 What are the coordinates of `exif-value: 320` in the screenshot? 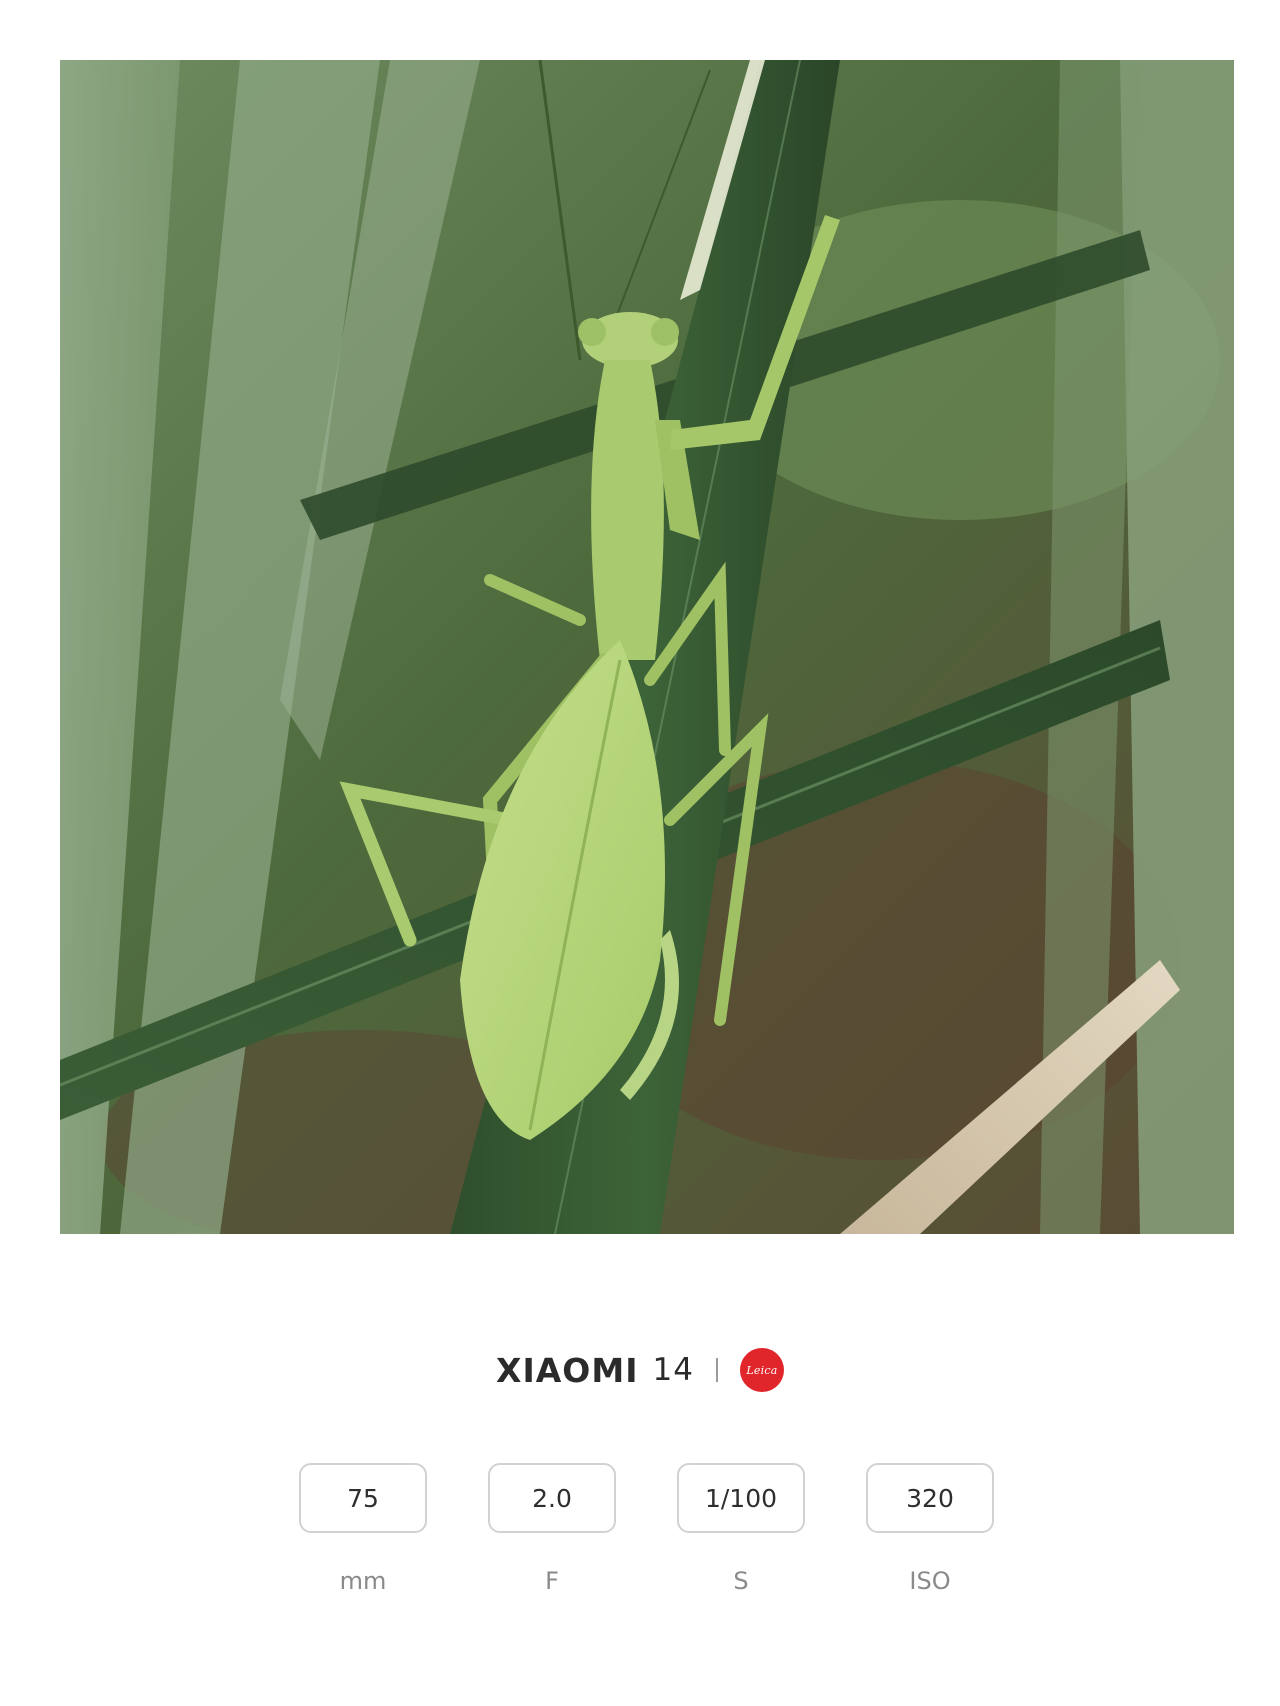 It's located at (930, 1498).